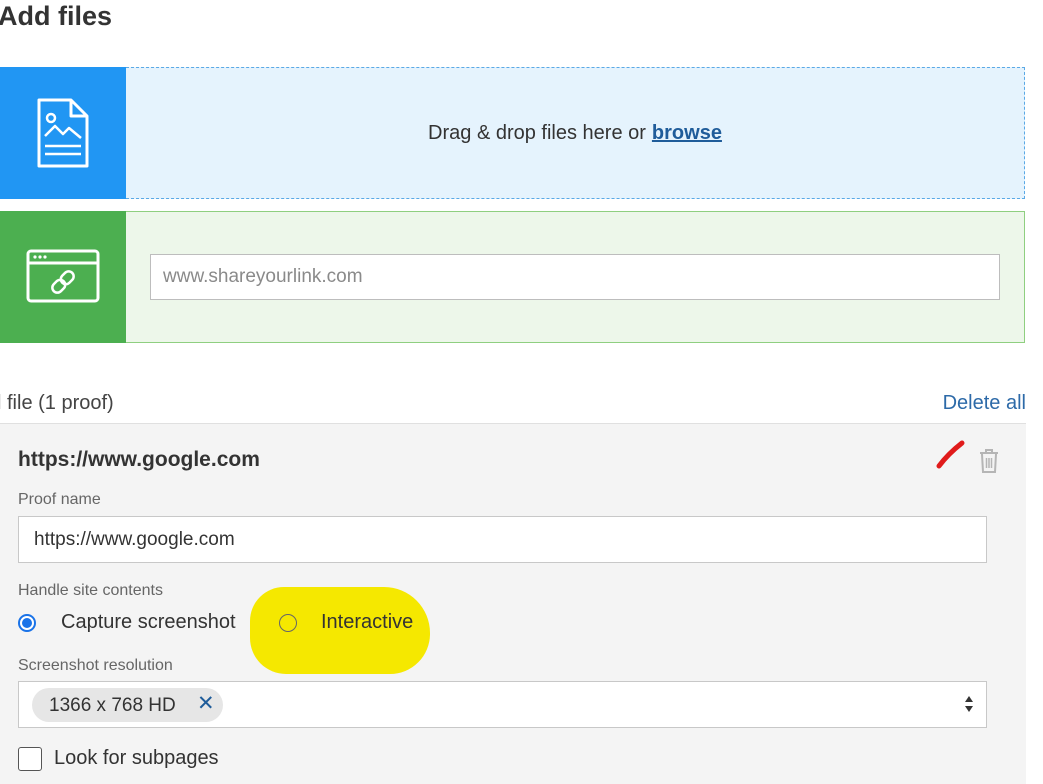 Image resolution: width=1043 pixels, height=784 pixels. I want to click on resolution-chip: 1366 x 768 HD ✕, so click(127, 705).